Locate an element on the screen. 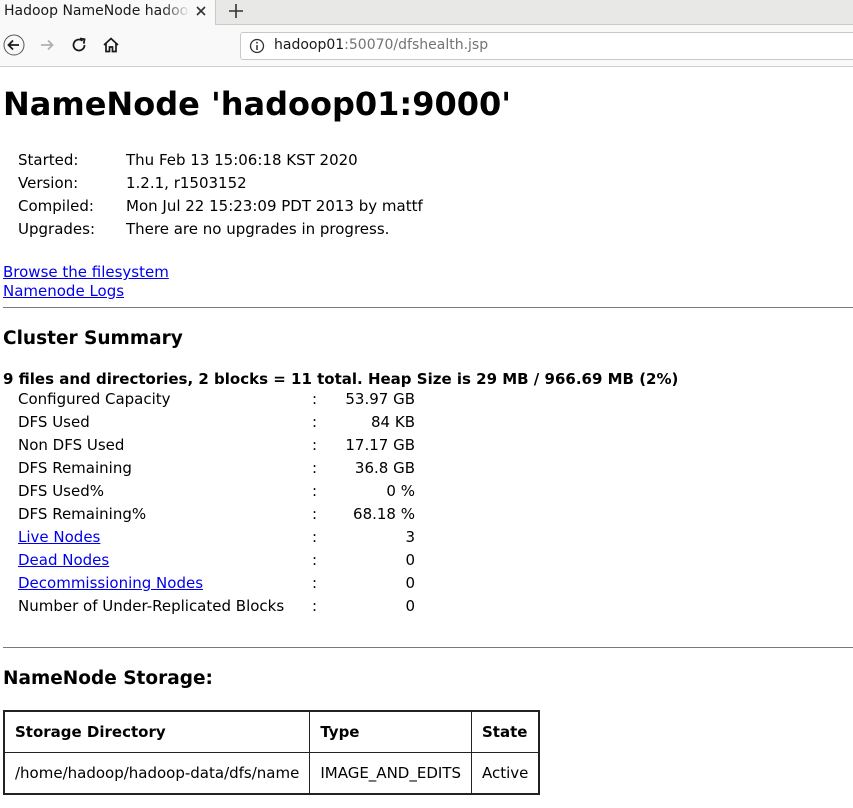  forward-button is located at coordinates (47, 45).